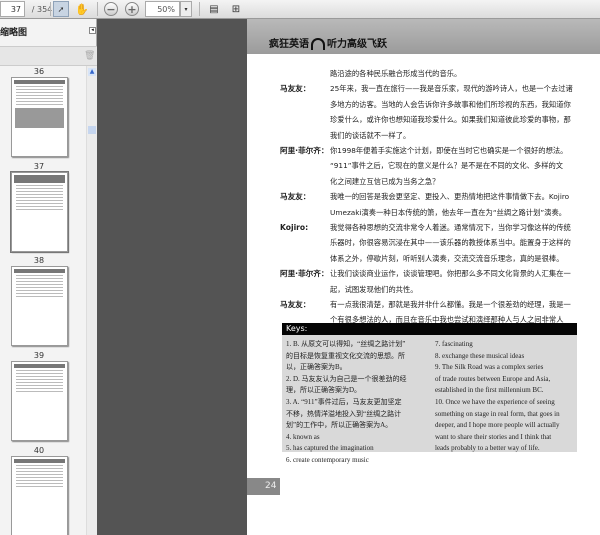 The height and width of the screenshot is (535, 600). I want to click on dialogue-text: 你1998年便着手实施这个计划，即使在当时它也确实是一个很好的想法。, so click(449, 150).